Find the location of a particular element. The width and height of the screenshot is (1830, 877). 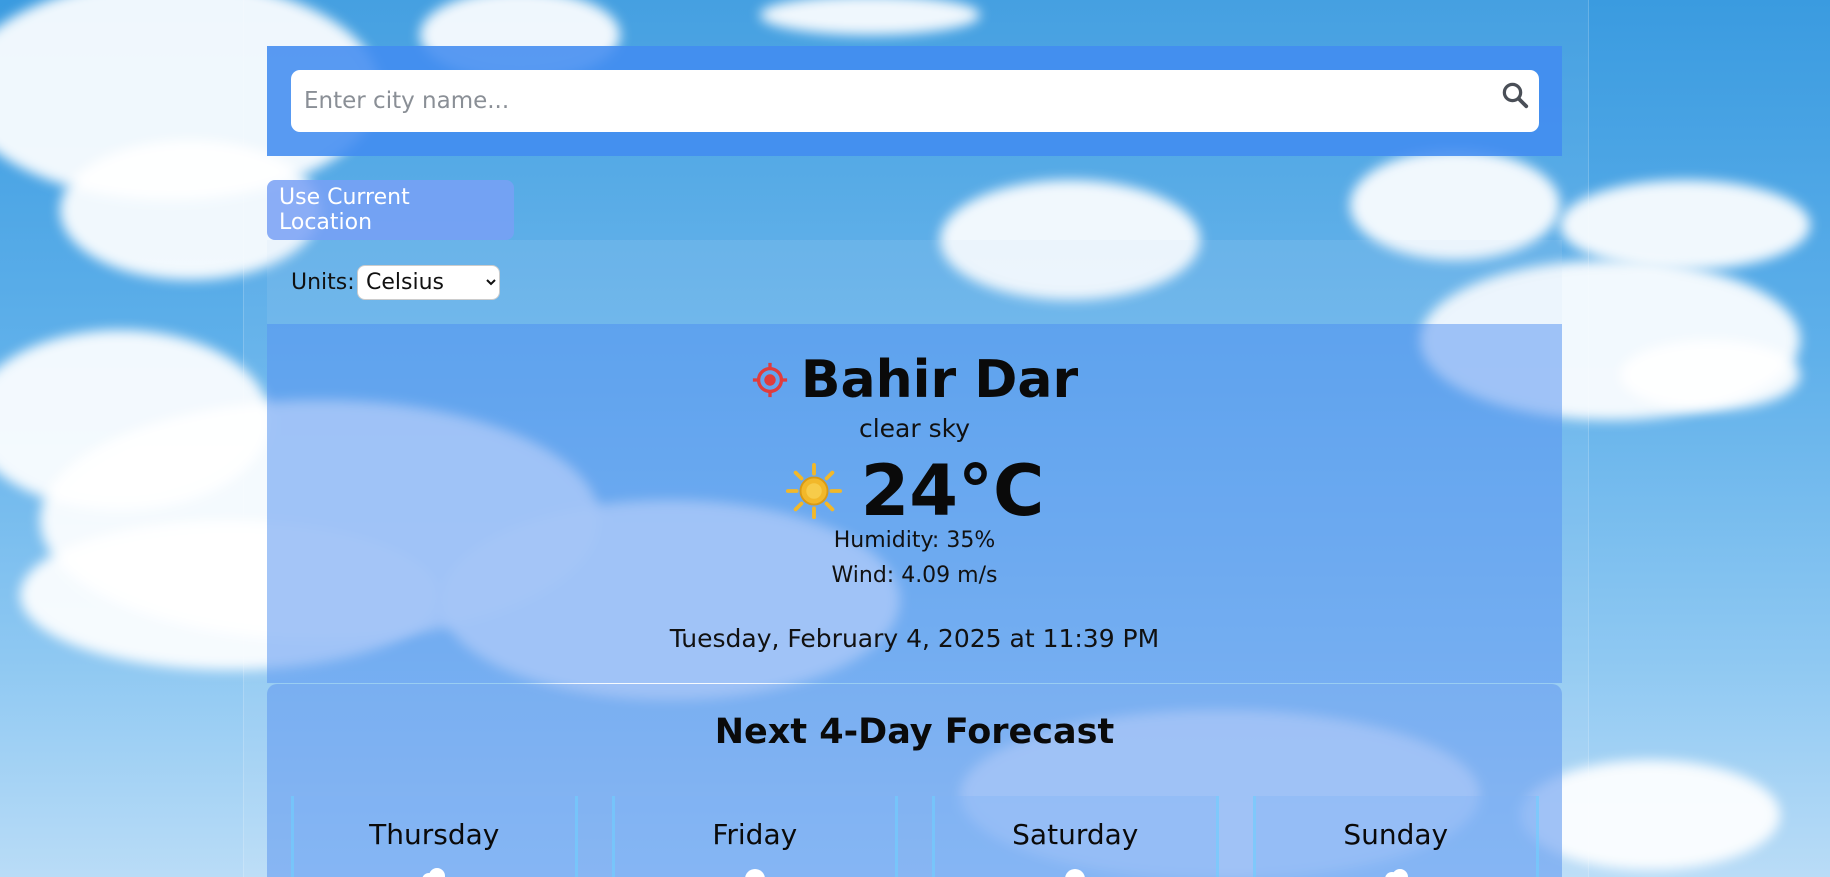

temperature-row: 24°C is located at coordinates (914, 491).